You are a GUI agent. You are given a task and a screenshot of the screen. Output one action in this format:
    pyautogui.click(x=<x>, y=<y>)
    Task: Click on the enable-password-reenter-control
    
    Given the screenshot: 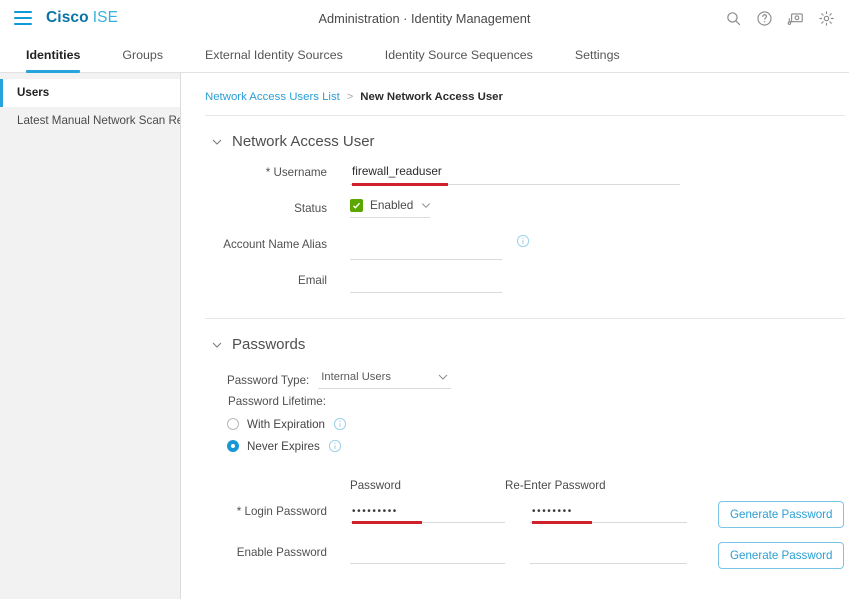 What is the action you would take?
    pyautogui.click(x=608, y=553)
    